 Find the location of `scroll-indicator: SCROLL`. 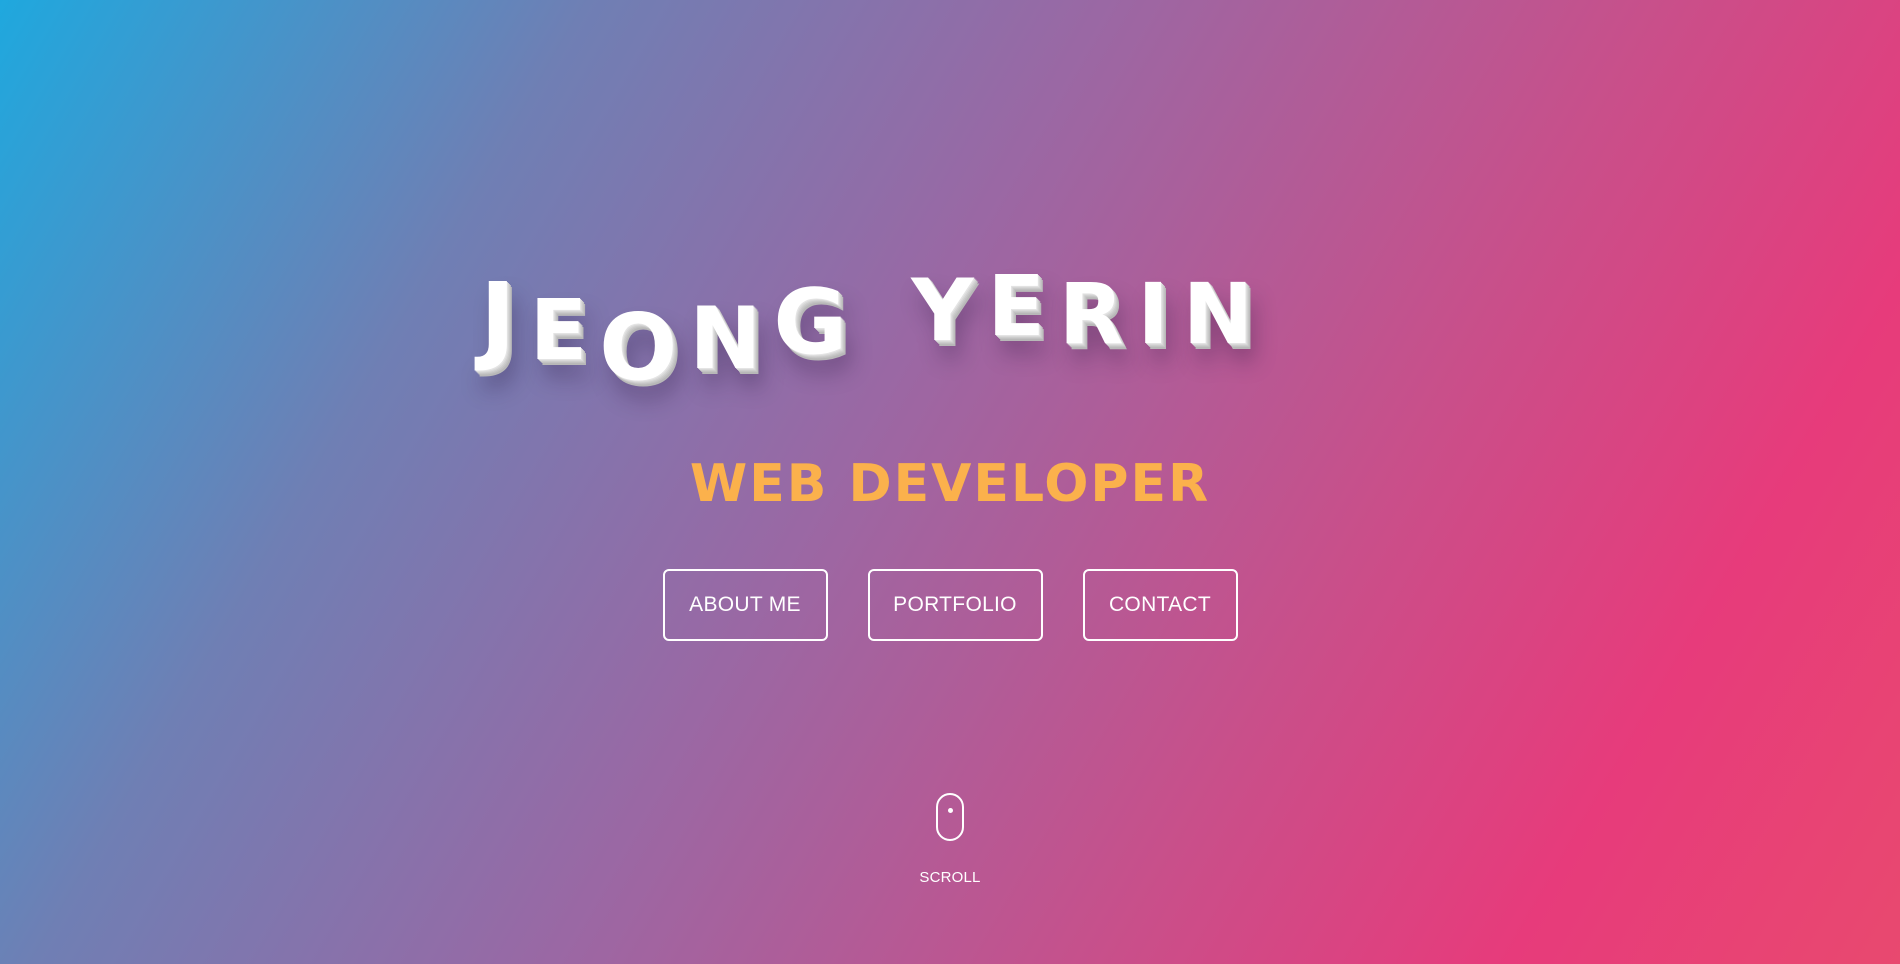

scroll-indicator: SCROLL is located at coordinates (950, 839).